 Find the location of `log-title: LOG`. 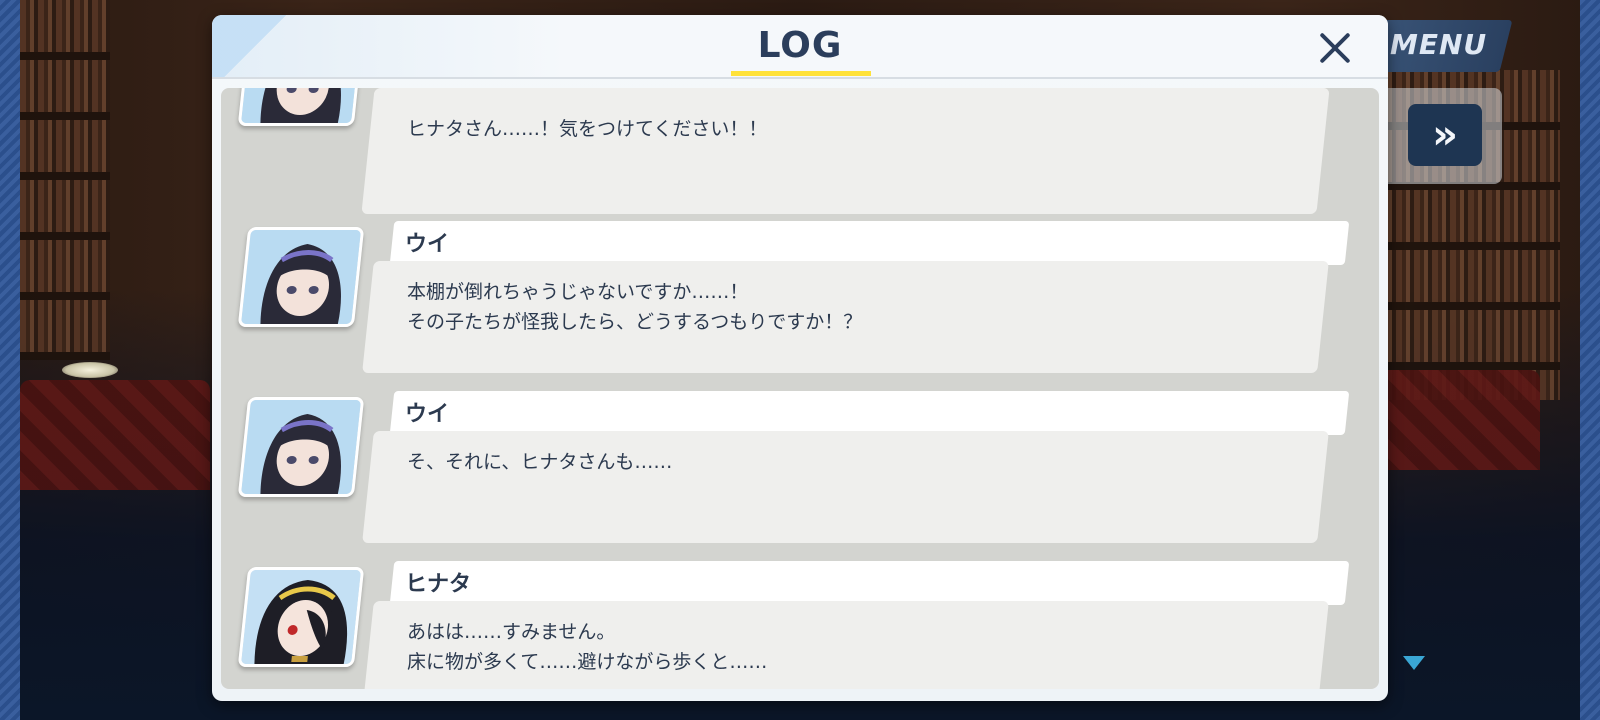

log-title: LOG is located at coordinates (800, 45).